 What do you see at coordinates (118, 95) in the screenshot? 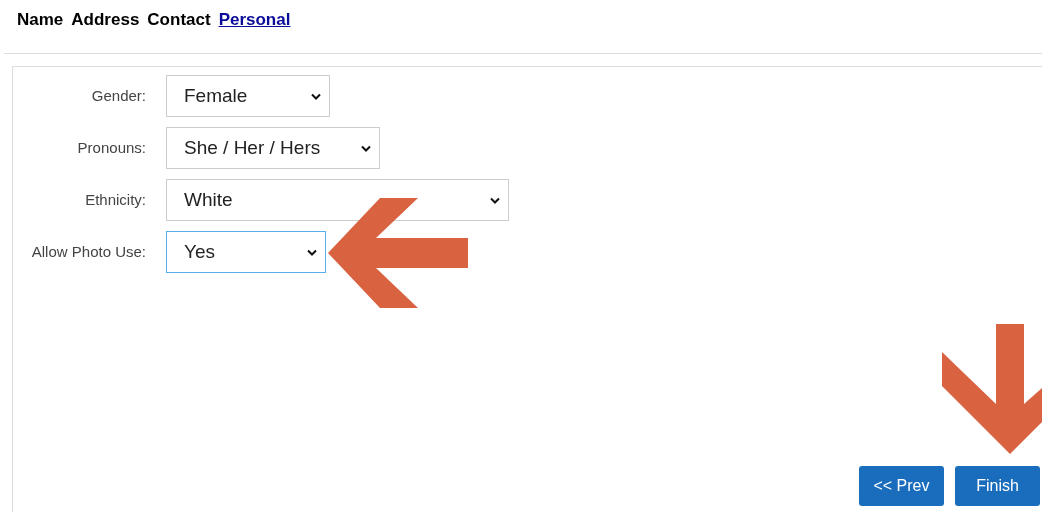
I see `field-label: Gender:` at bounding box center [118, 95].